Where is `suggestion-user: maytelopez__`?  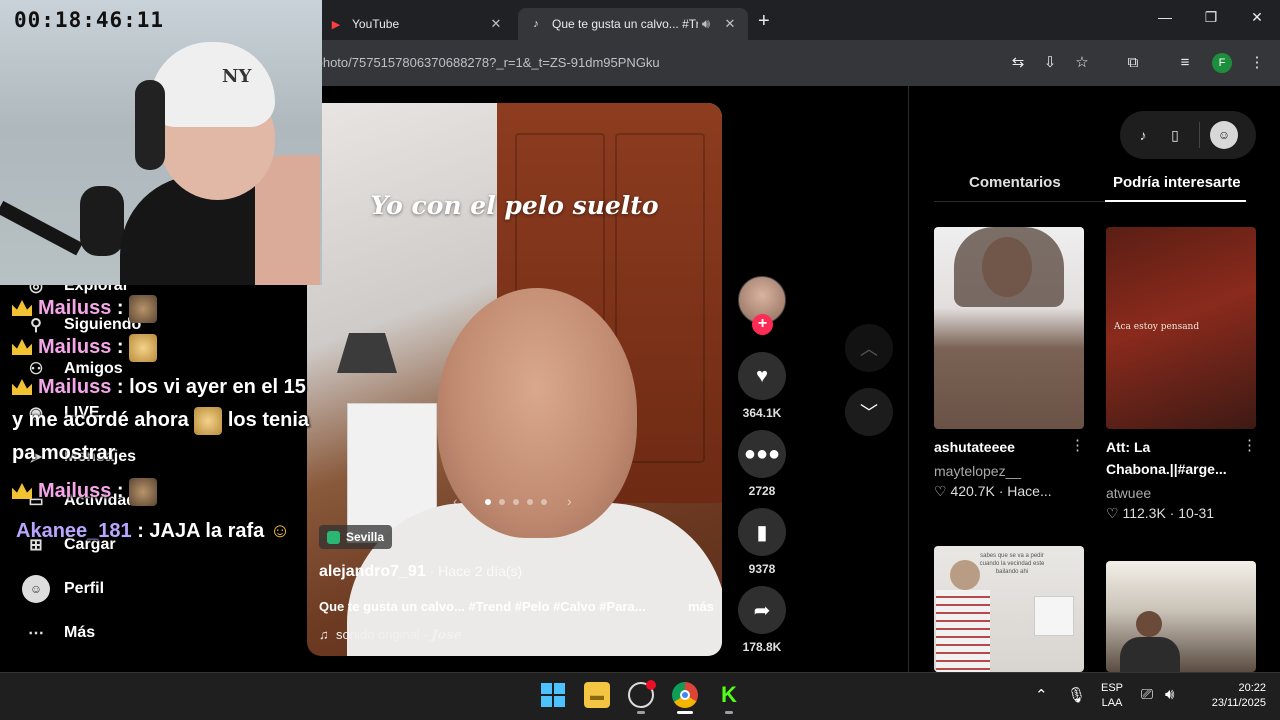
suggestion-user: maytelopez__ is located at coordinates (977, 471).